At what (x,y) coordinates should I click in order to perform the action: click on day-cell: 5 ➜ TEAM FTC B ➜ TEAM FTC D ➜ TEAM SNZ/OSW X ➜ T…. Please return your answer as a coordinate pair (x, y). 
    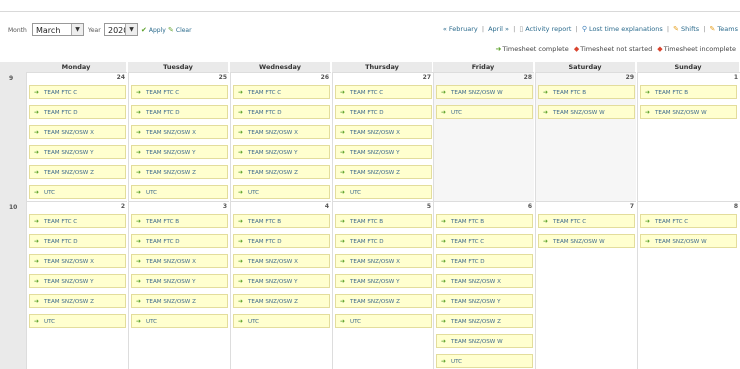
    Looking at the image, I should click on (382, 285).